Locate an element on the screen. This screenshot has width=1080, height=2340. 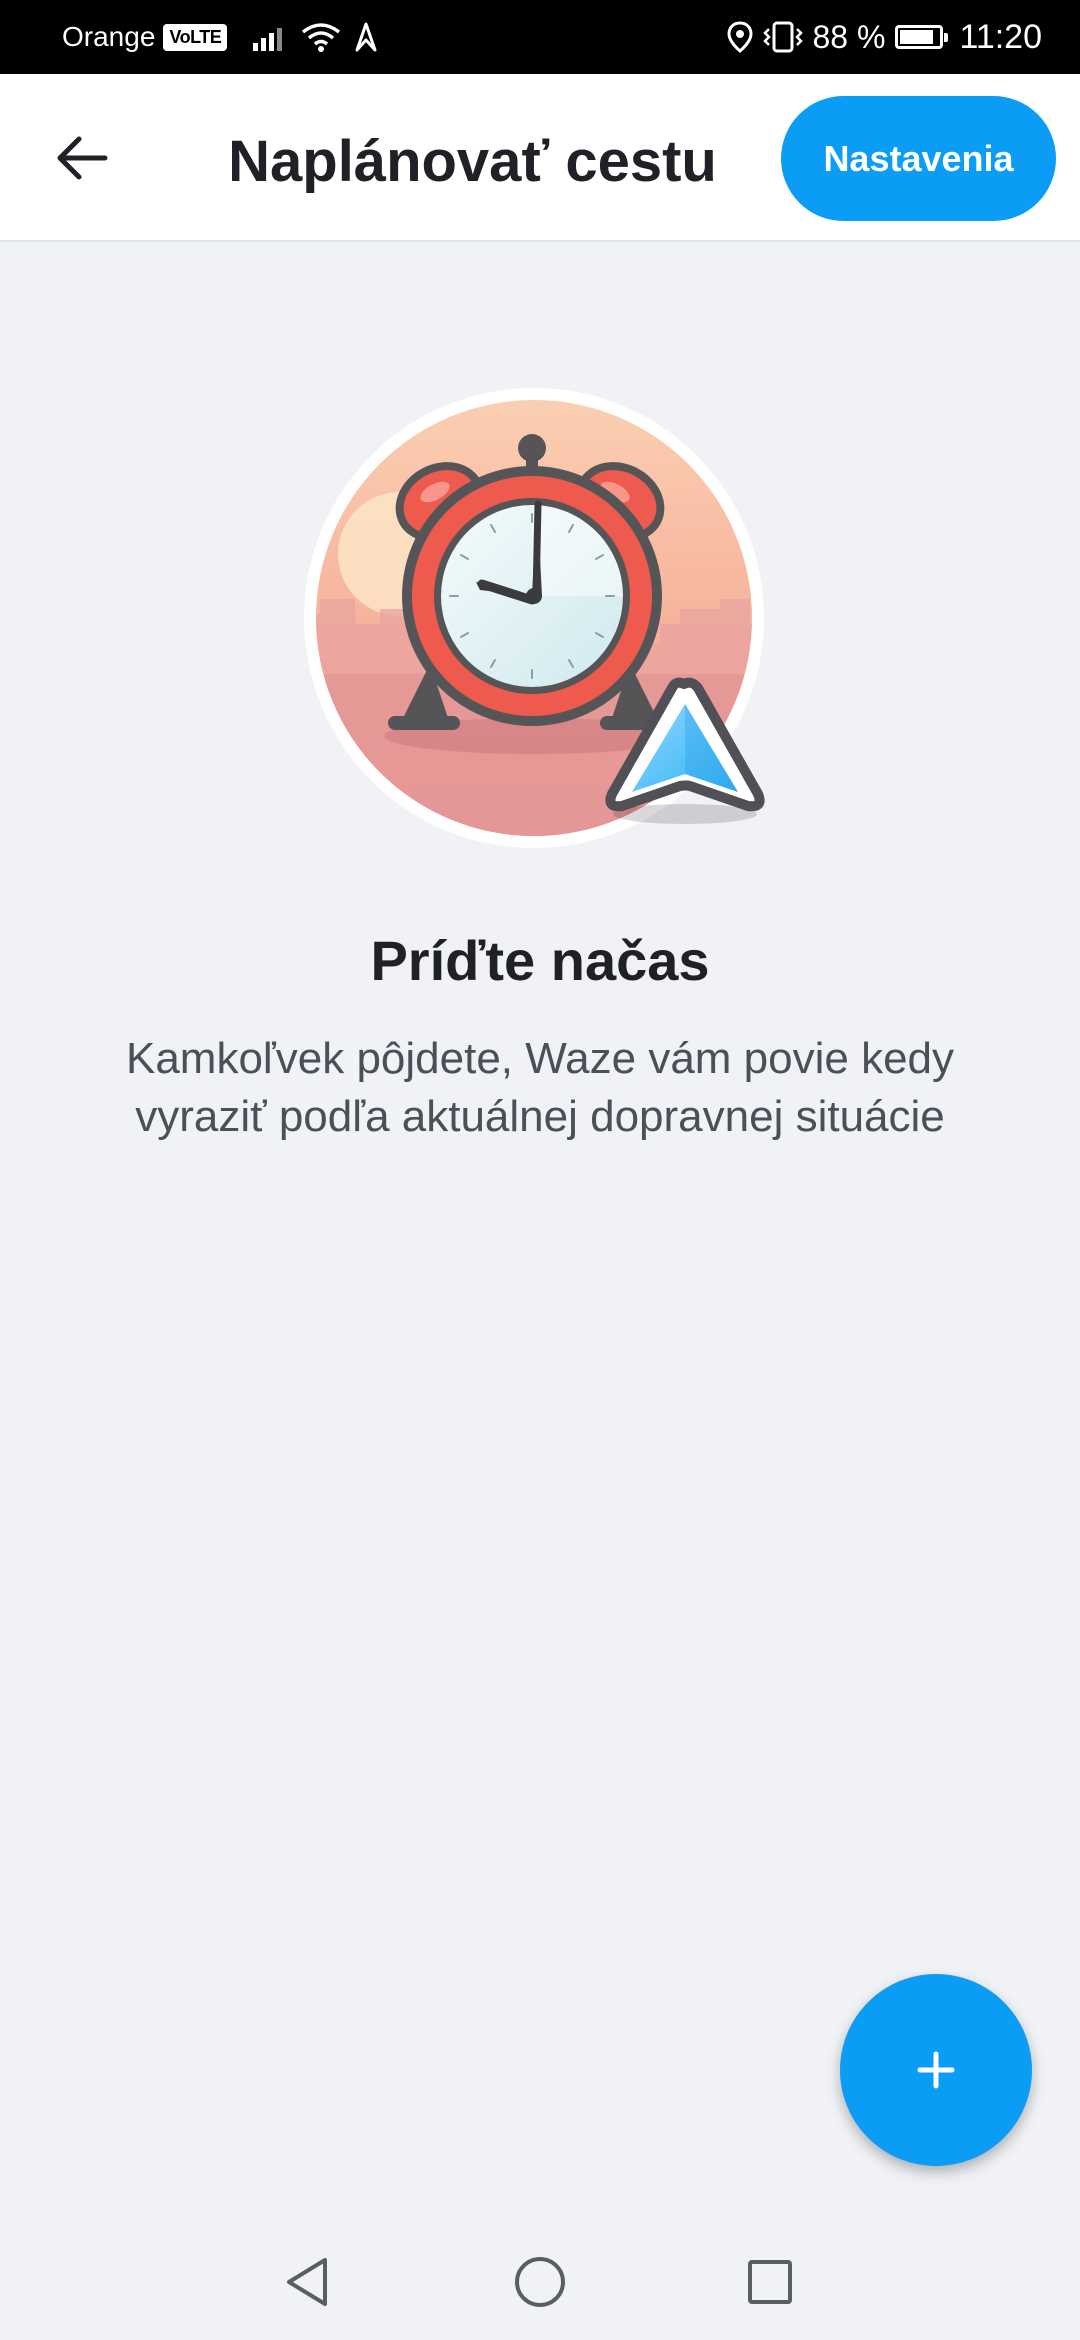
alarm-illustration is located at coordinates (535, 619).